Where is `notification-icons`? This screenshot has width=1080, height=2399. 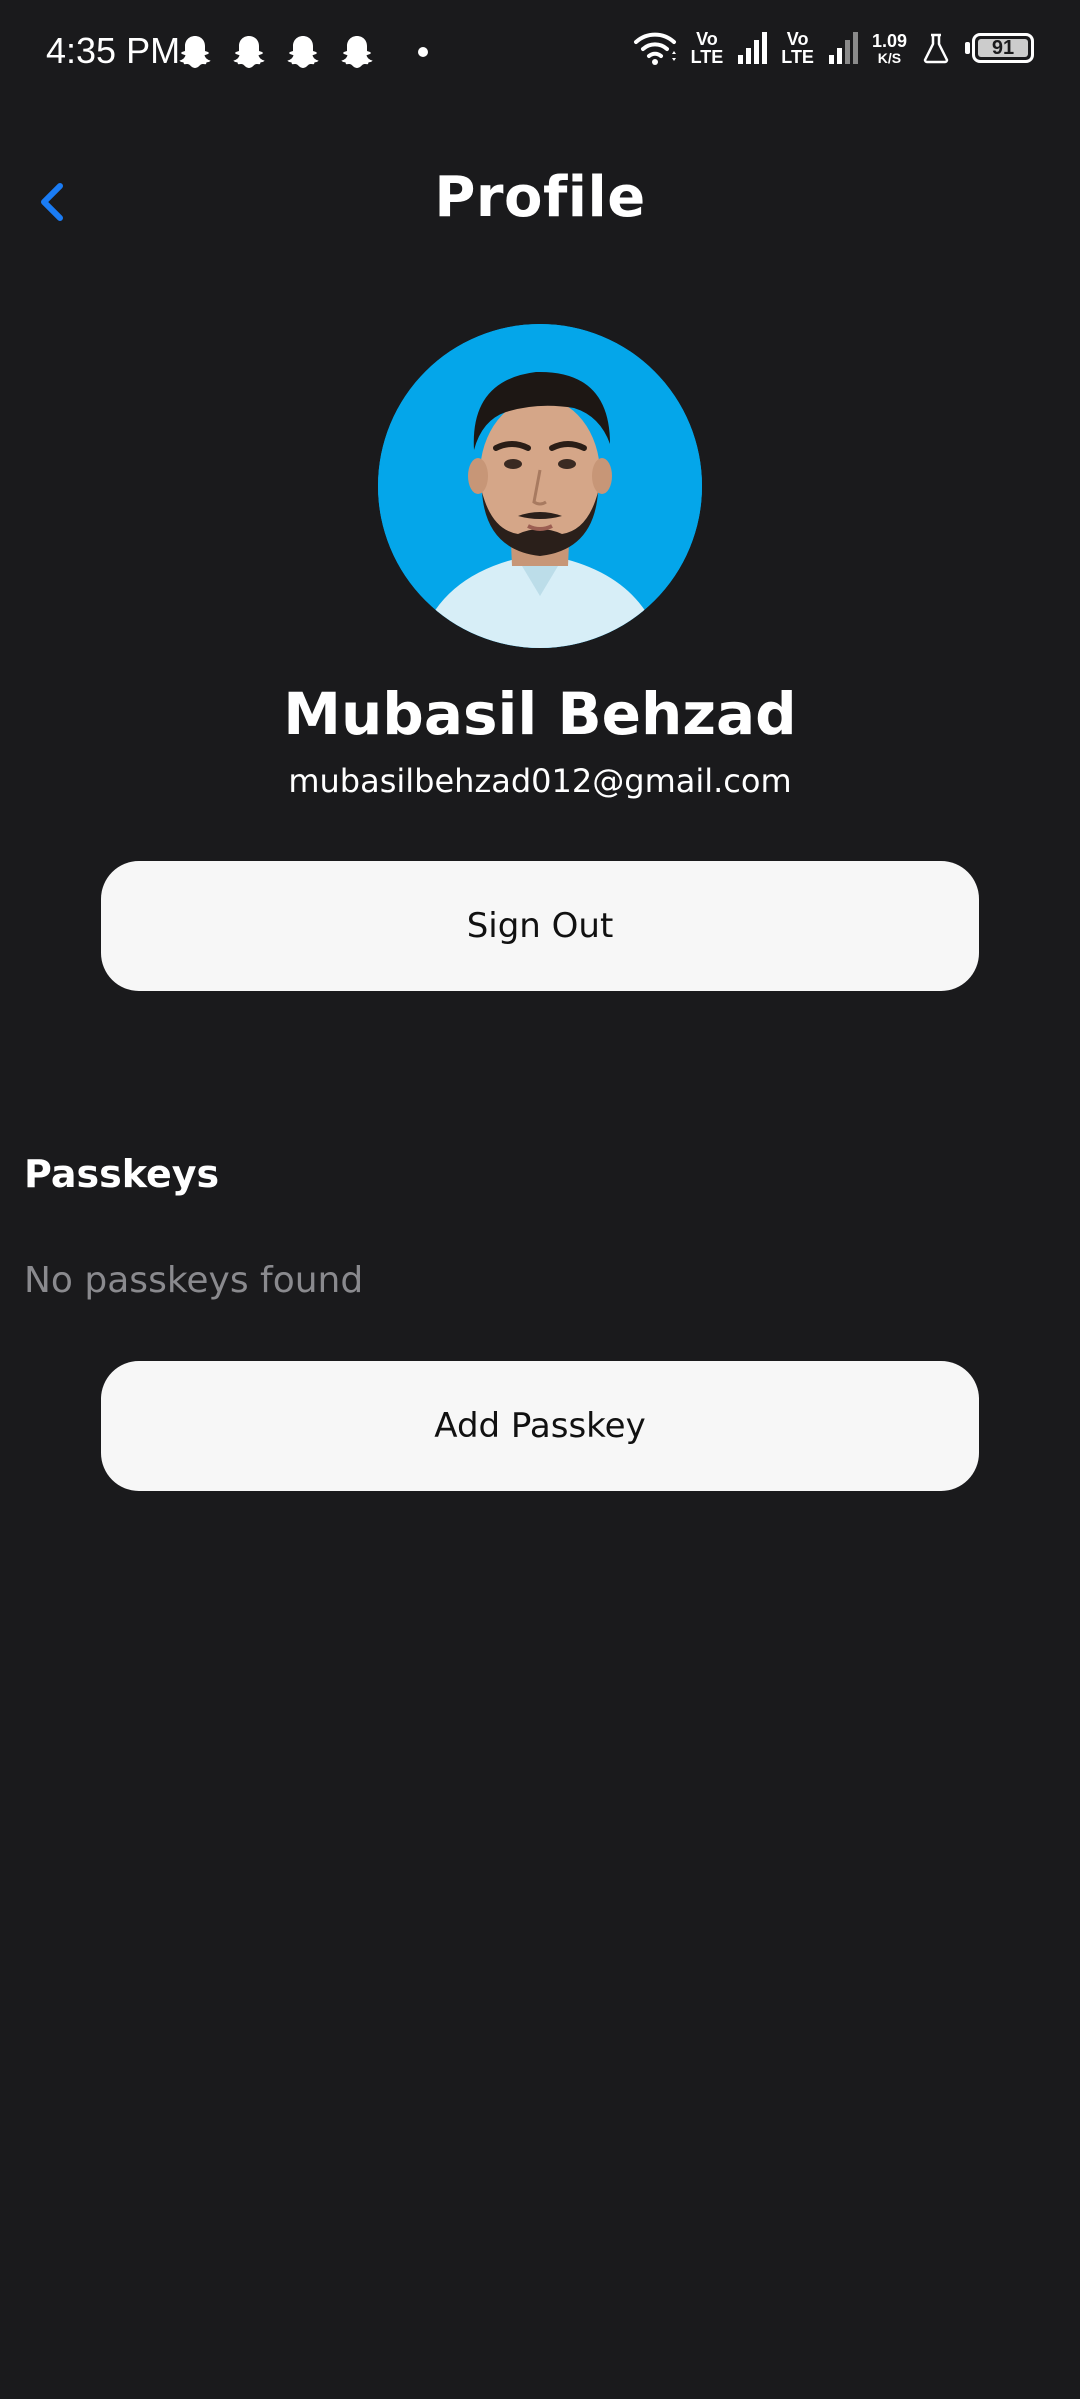 notification-icons is located at coordinates (303, 52).